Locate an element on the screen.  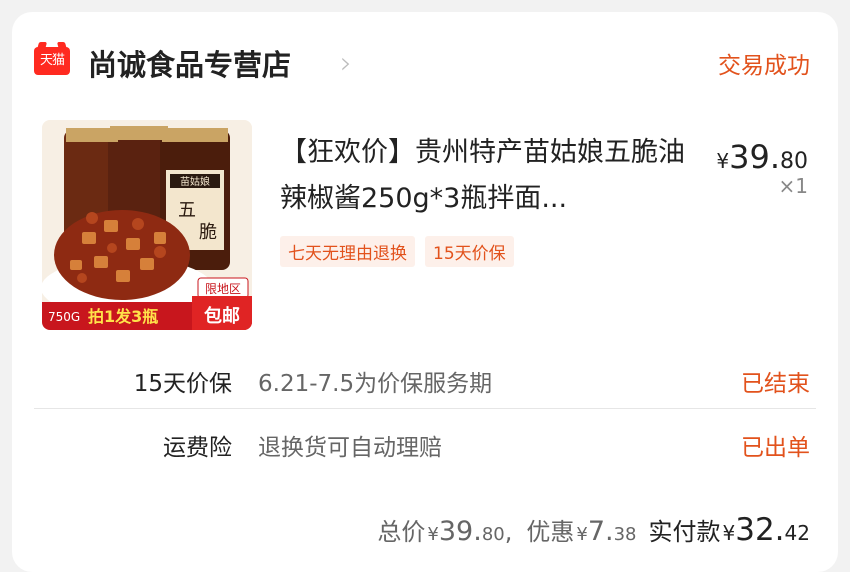
free-shipping-text: 包邮 is located at coordinates (222, 316).